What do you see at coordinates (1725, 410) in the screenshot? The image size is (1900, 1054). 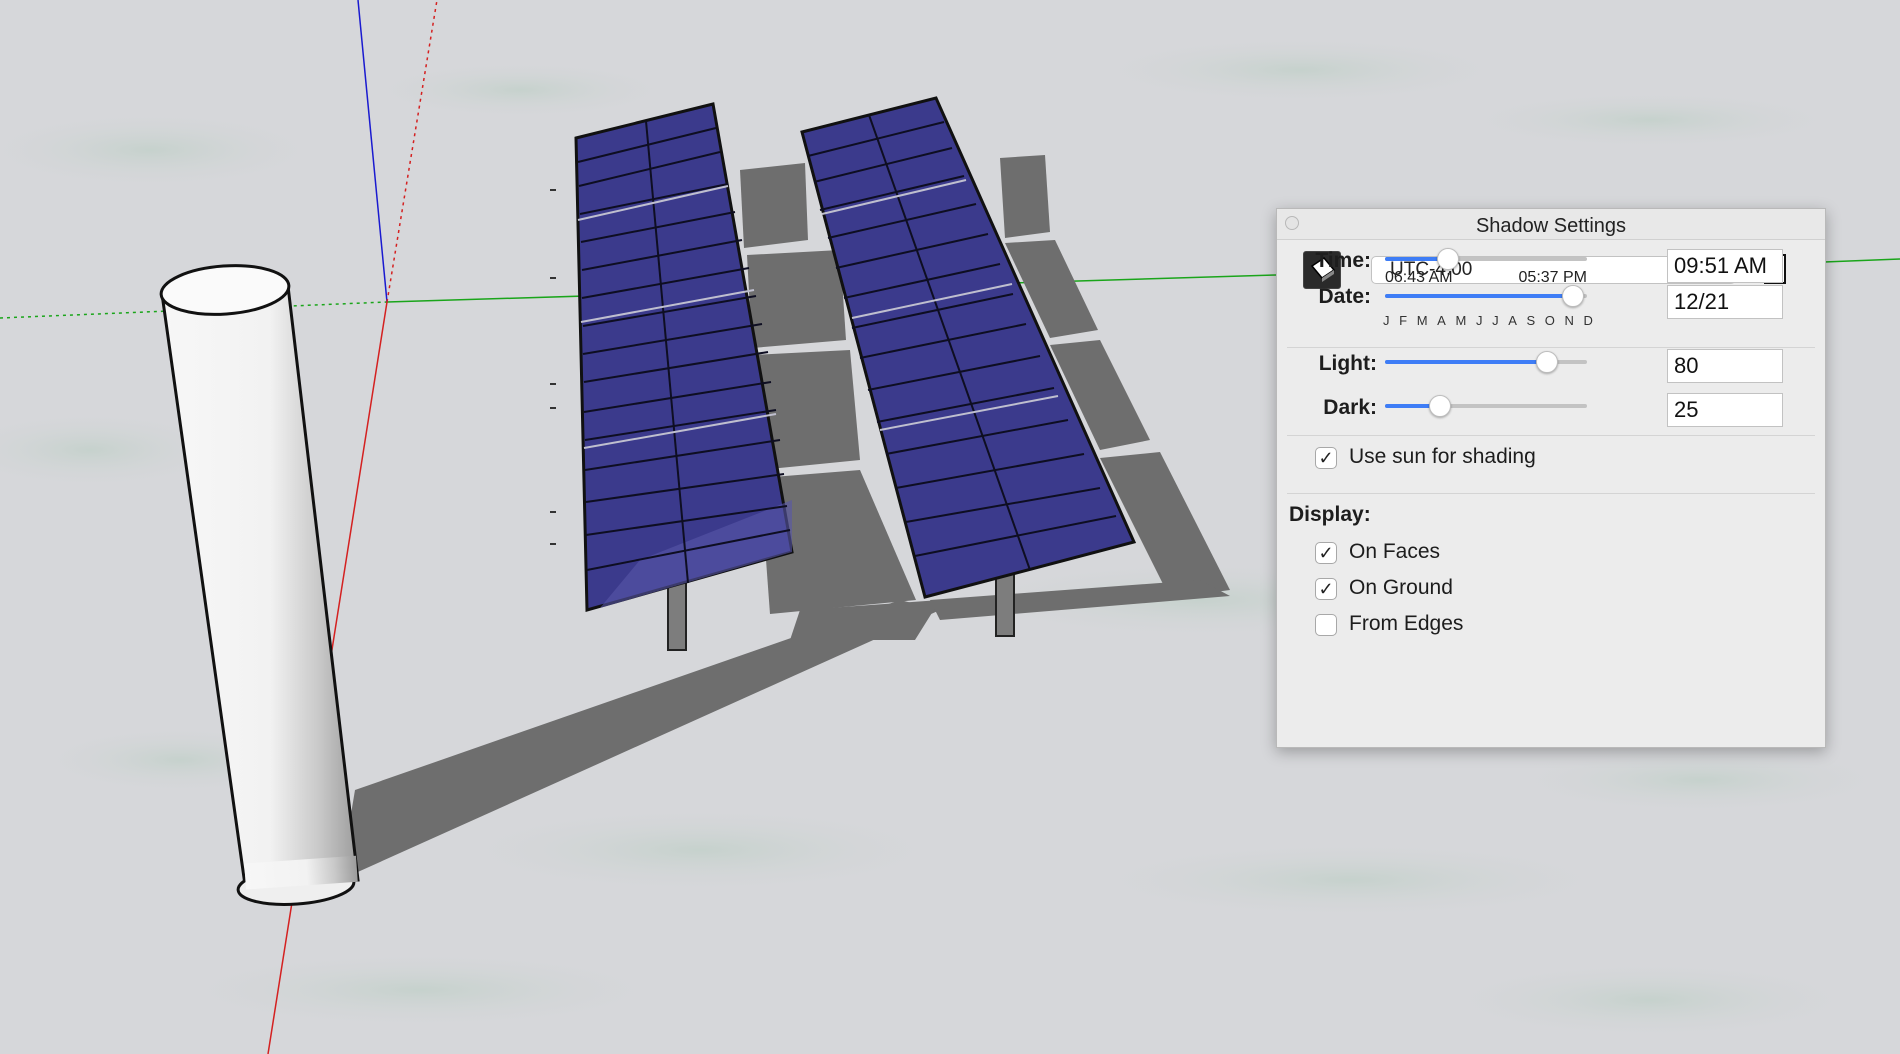 I see `dark-field: 25` at bounding box center [1725, 410].